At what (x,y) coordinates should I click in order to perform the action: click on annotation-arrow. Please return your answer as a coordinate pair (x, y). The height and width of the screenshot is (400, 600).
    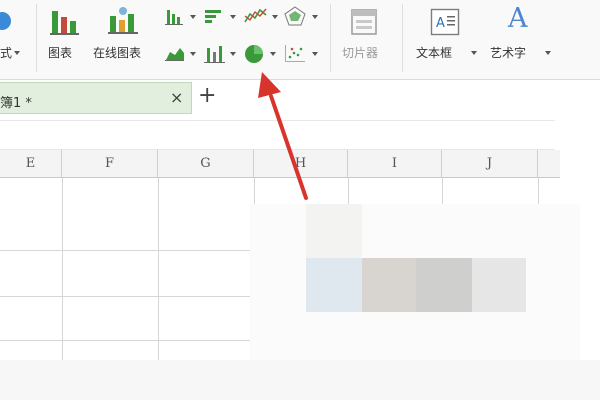
    Looking at the image, I should click on (283, 136).